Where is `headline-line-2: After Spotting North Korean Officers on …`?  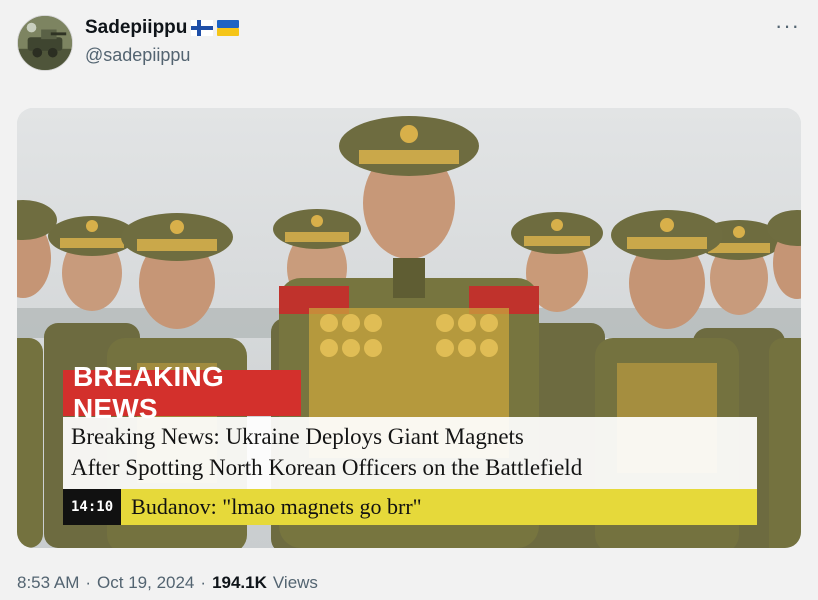 headline-line-2: After Spotting North Korean Officers on … is located at coordinates (327, 467).